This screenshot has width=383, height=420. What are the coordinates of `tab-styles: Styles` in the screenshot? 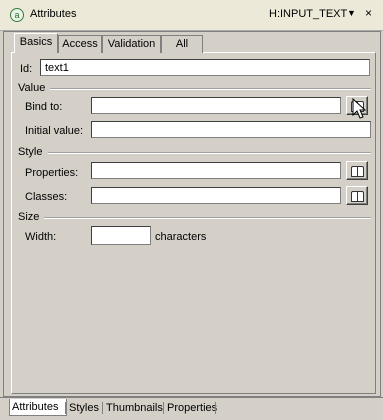 It's located at (84, 408).